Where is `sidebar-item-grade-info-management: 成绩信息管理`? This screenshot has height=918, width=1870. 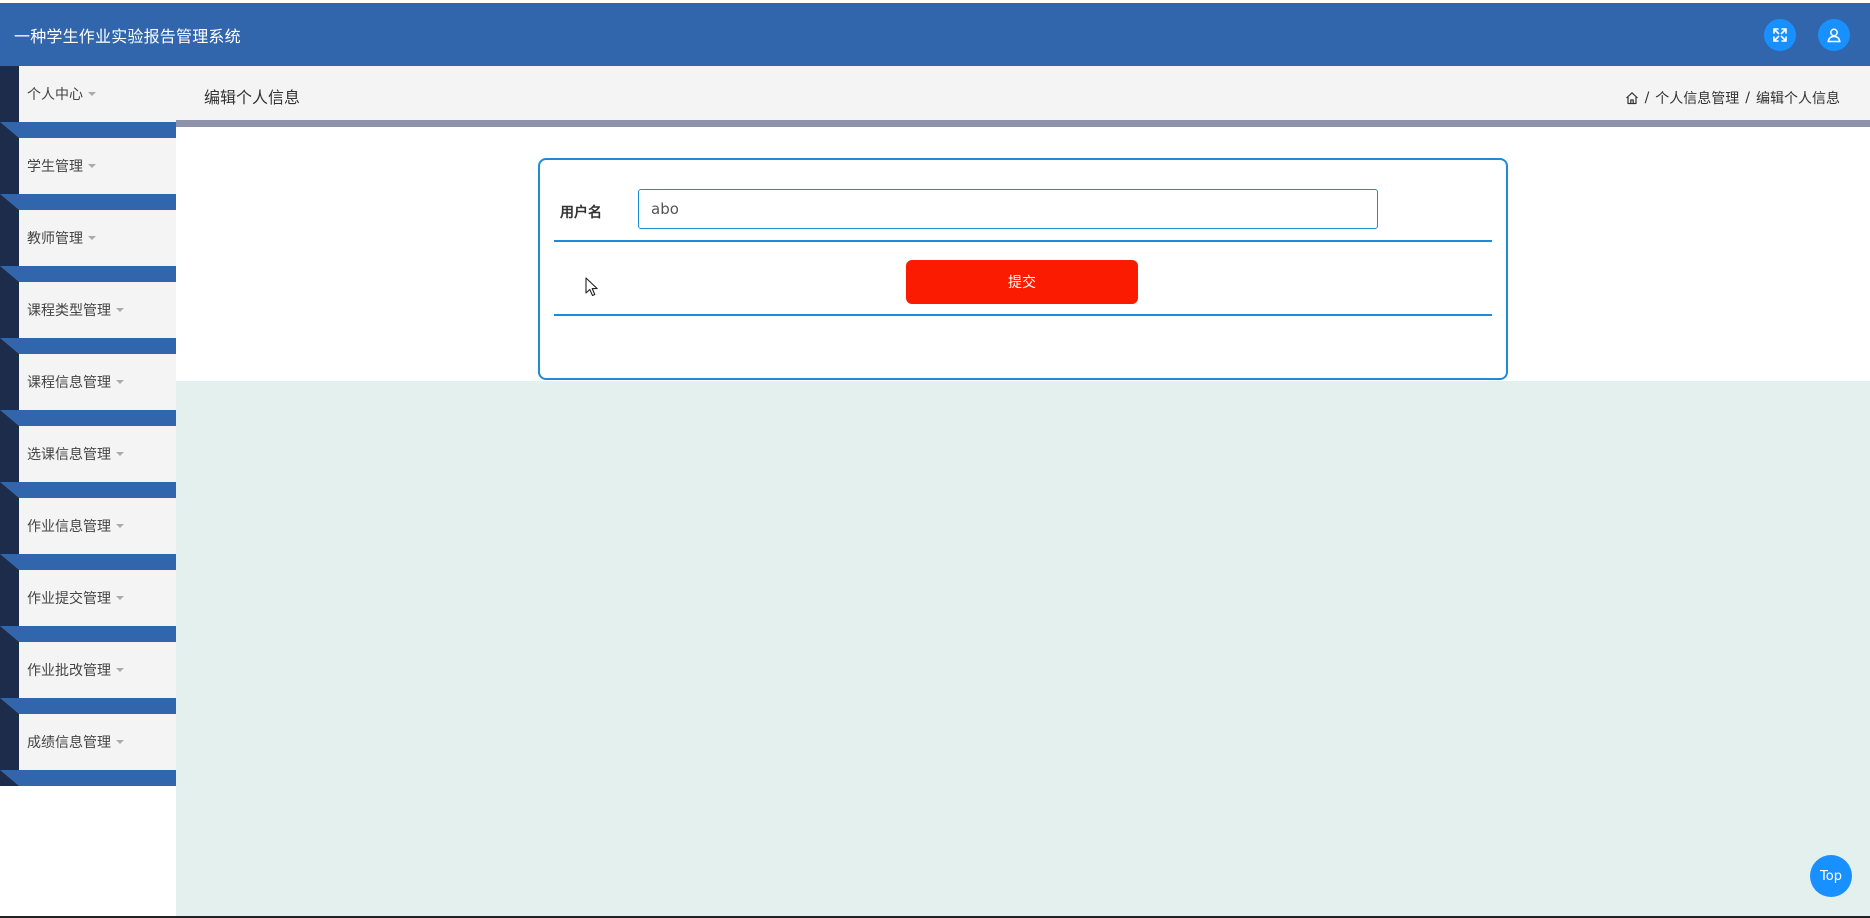 sidebar-item-grade-info-management: 成绩信息管理 is located at coordinates (88, 750).